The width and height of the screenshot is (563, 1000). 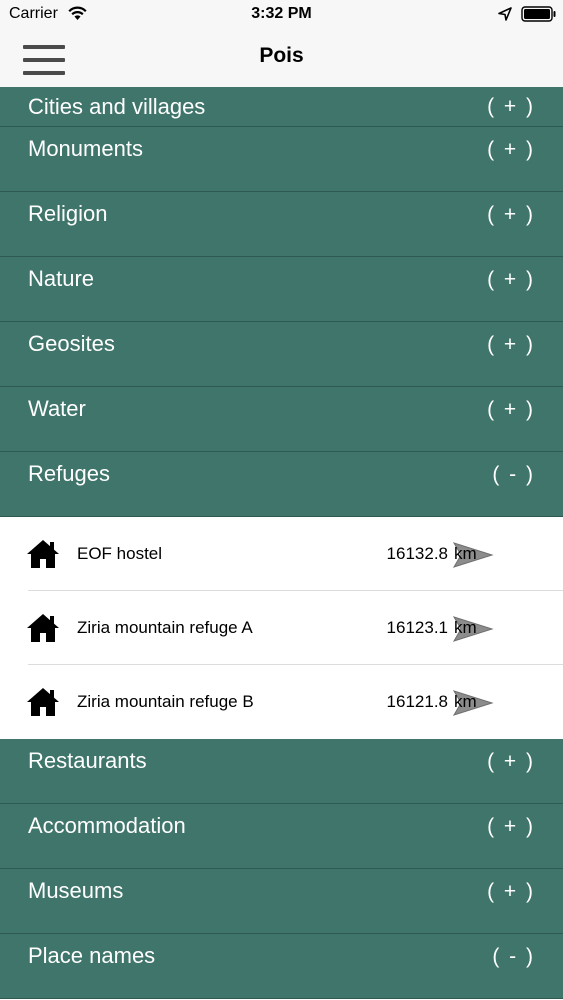 What do you see at coordinates (61, 278) in the screenshot?
I see `category-label: Nature` at bounding box center [61, 278].